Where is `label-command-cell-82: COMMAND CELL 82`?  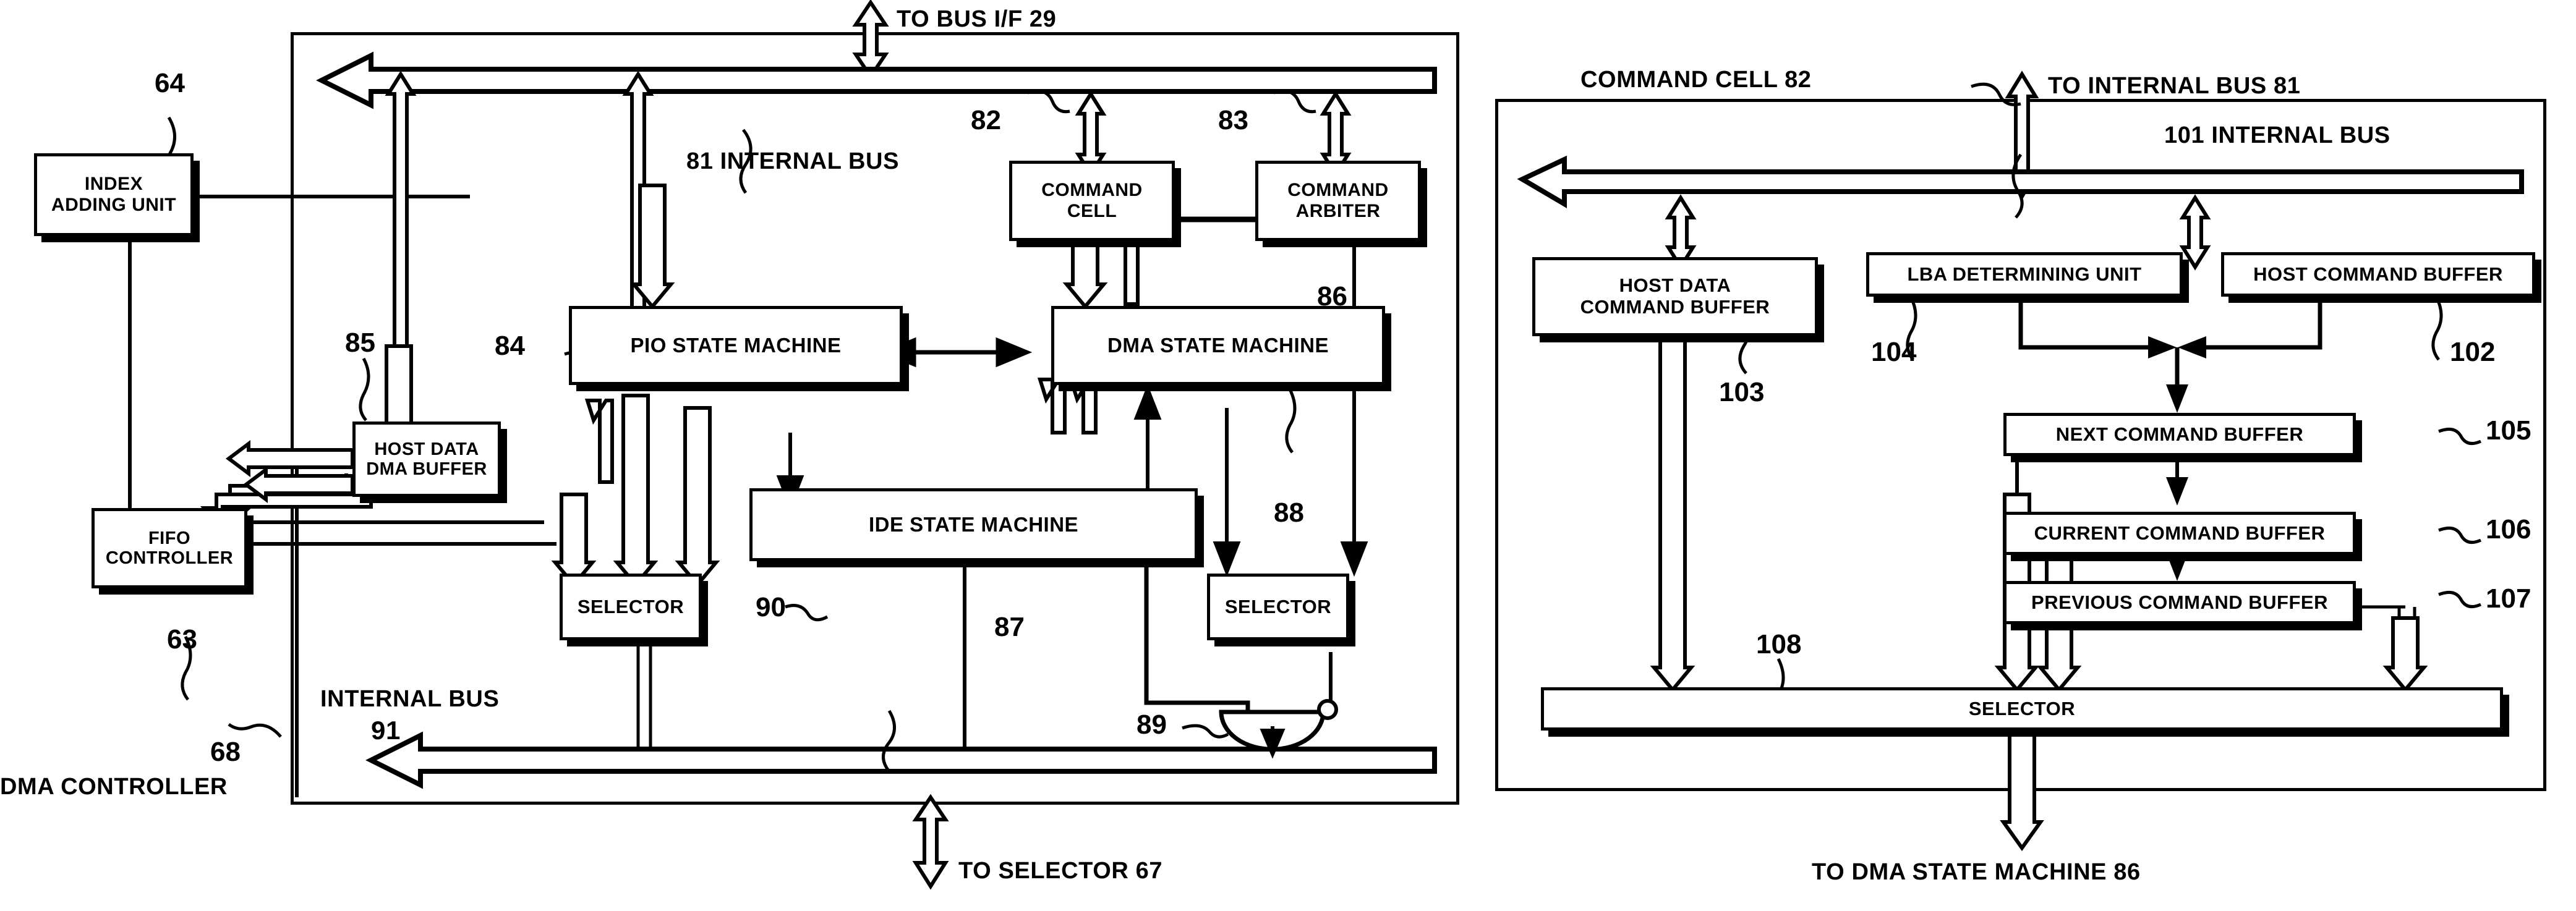 label-command-cell-82: COMMAND CELL 82 is located at coordinates (1696, 80).